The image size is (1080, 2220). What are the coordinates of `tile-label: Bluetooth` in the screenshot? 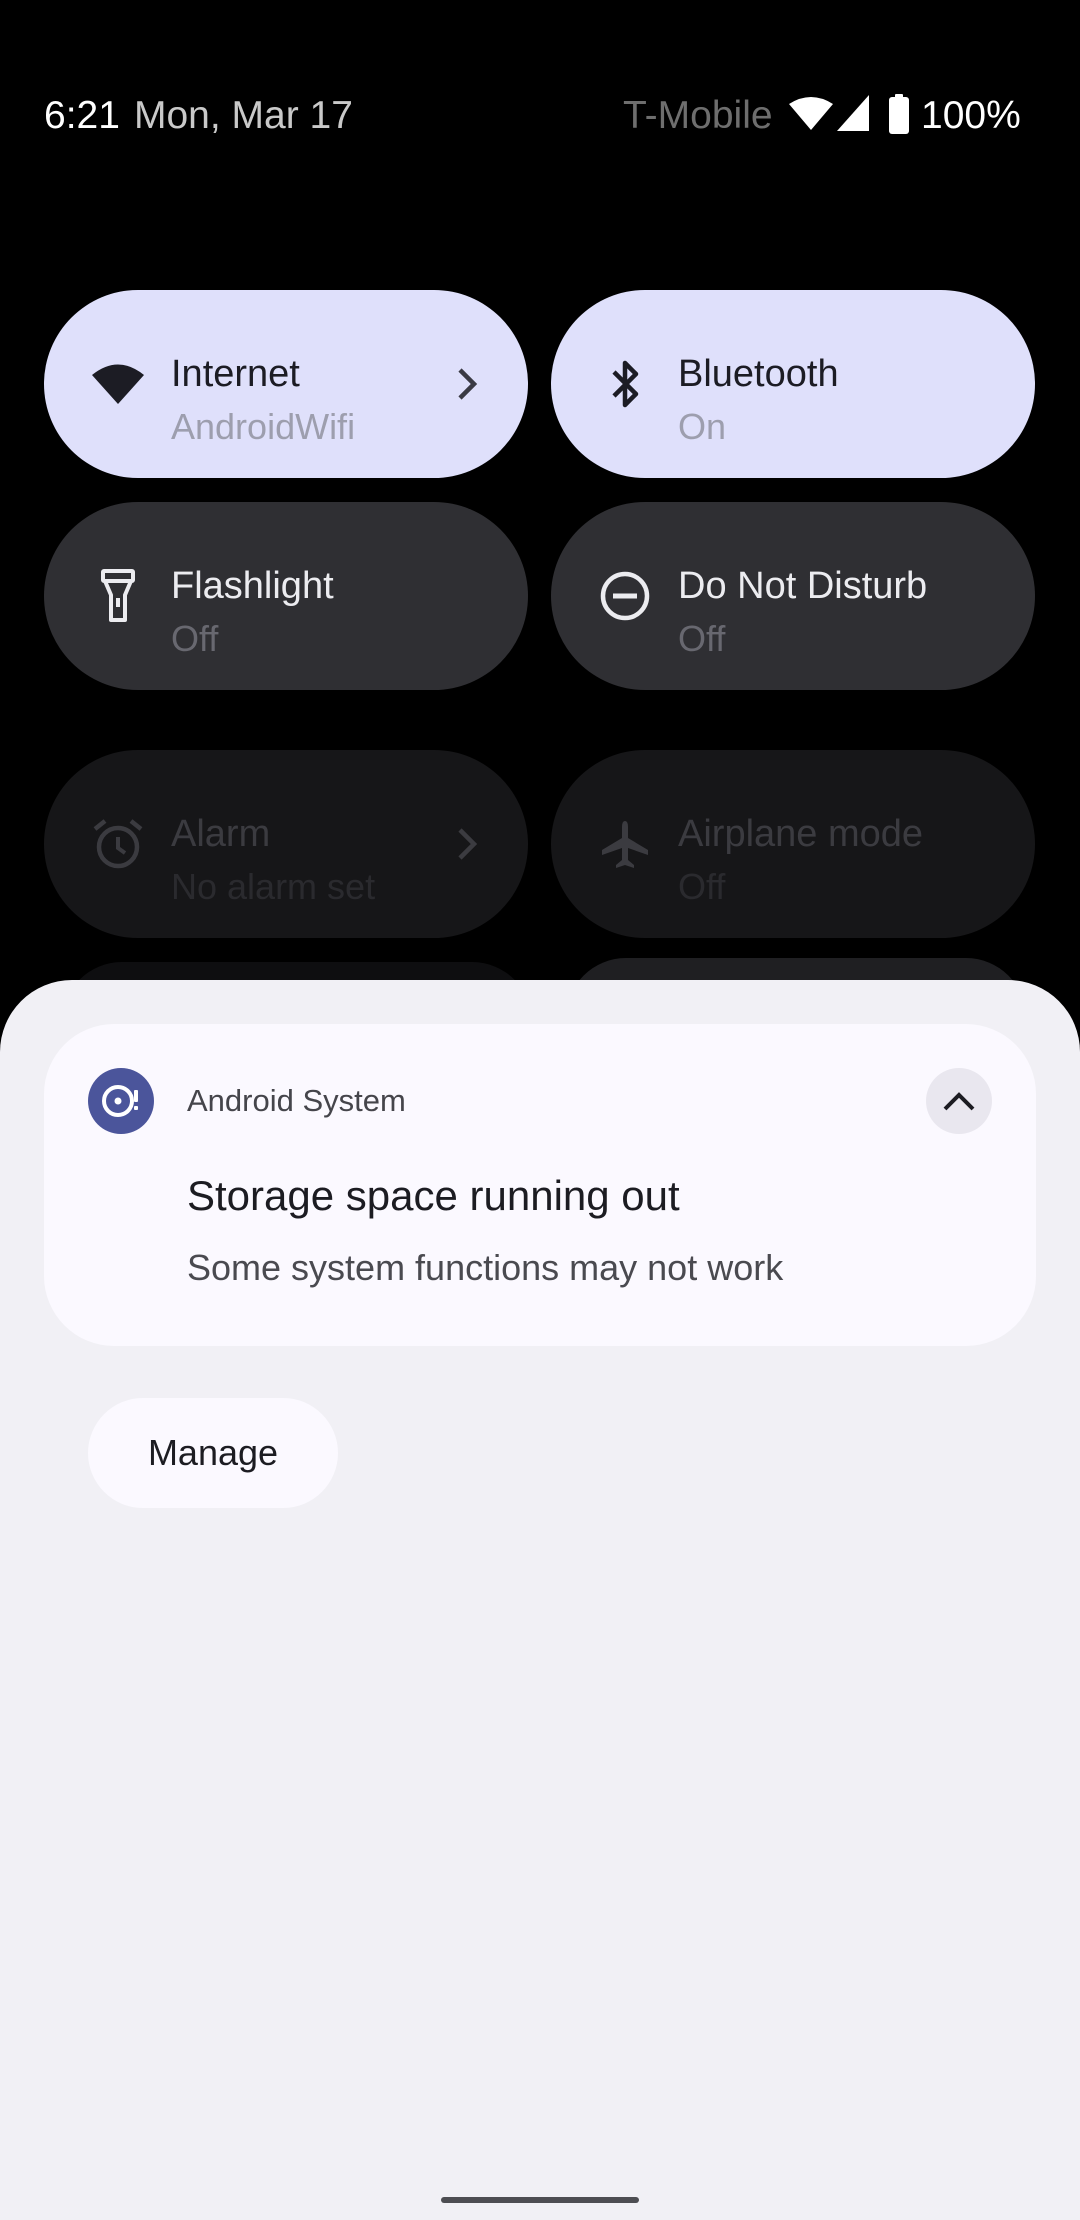 It's located at (758, 374).